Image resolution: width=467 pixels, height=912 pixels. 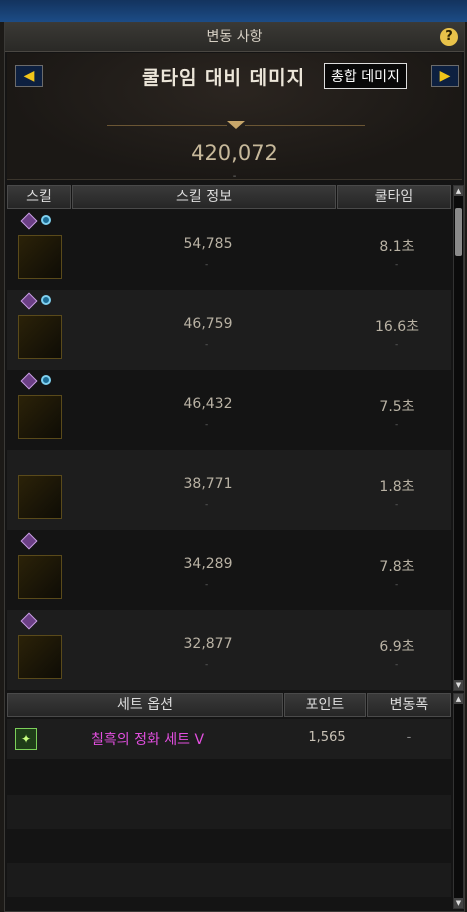 What do you see at coordinates (234, 117) in the screenshot?
I see `summary-header: ◀ 쿨타임 대비 데미지 총합 데미지 ▶ 420,072 -` at bounding box center [234, 117].